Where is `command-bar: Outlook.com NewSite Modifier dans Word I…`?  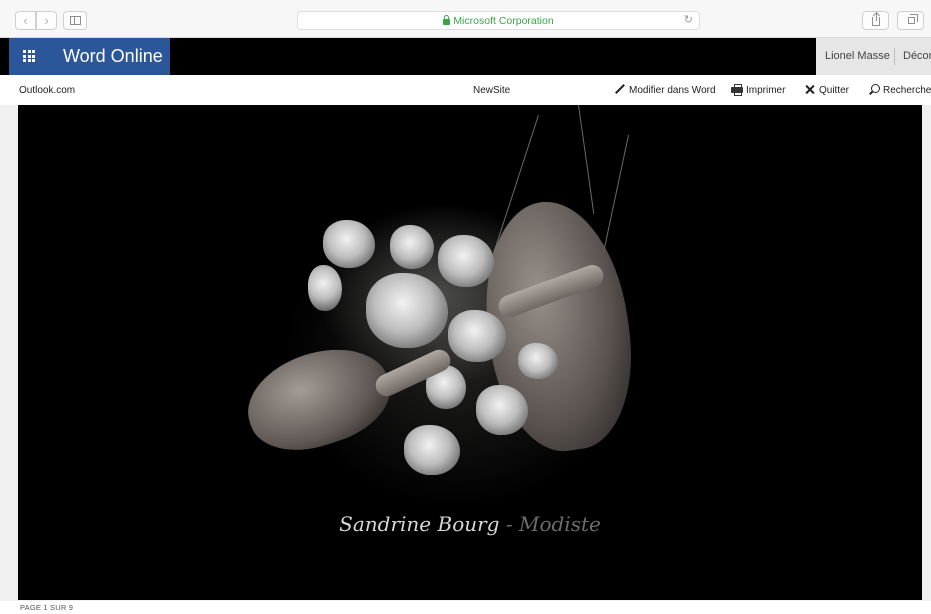 command-bar: Outlook.com NewSite Modifier dans Word I… is located at coordinates (465, 90).